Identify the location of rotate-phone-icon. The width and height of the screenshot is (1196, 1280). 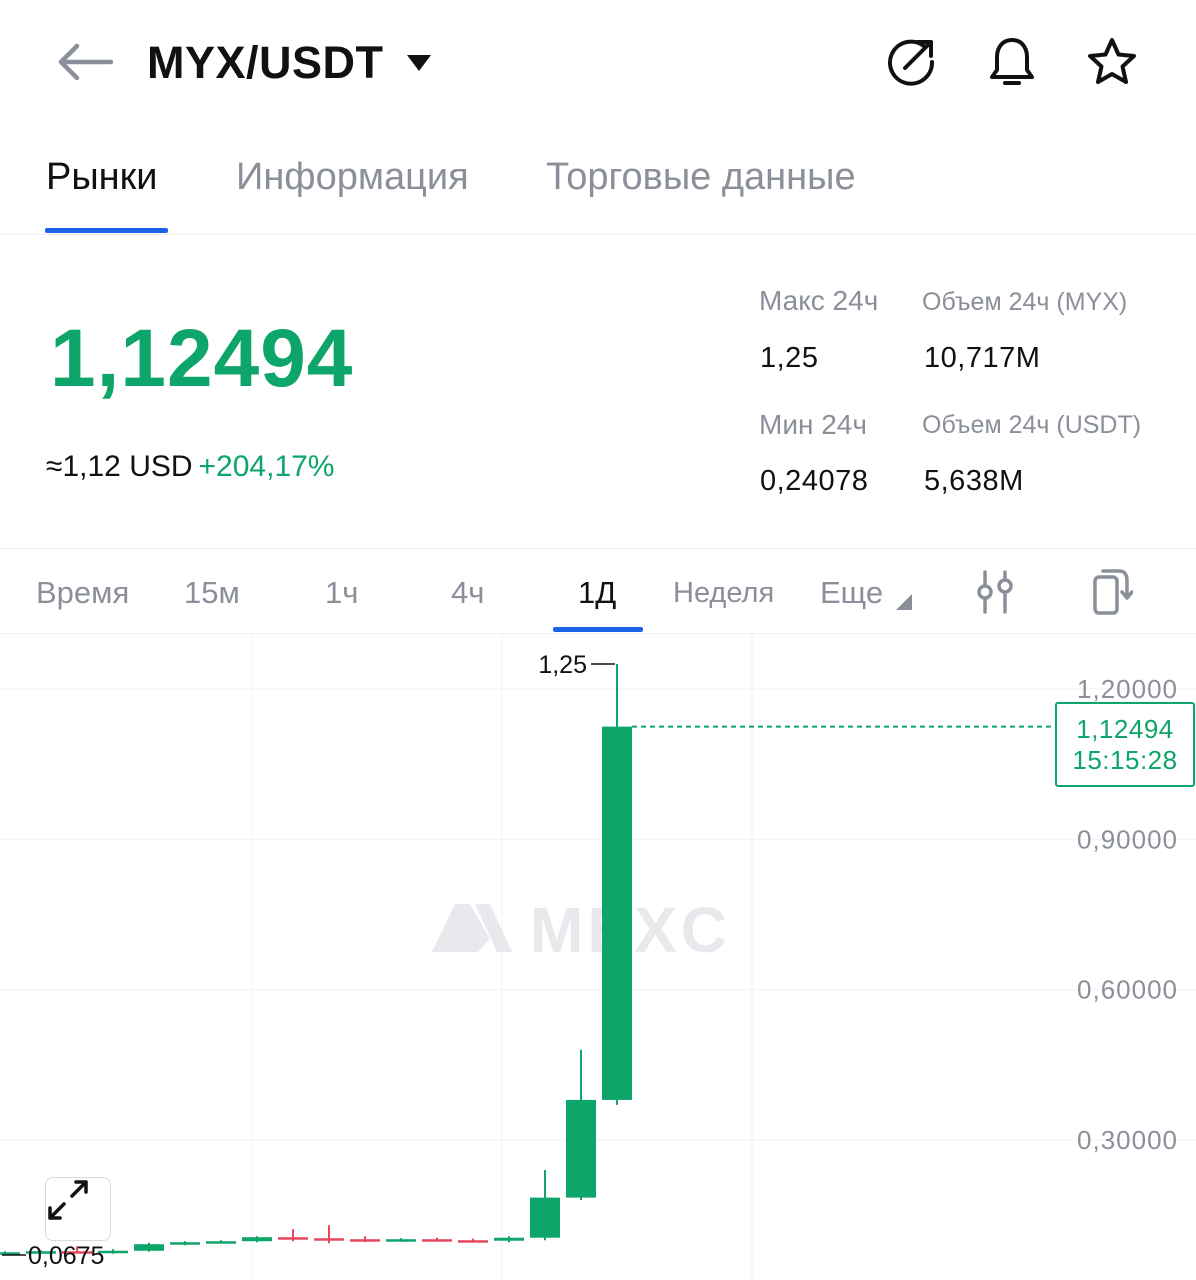
(1113, 592).